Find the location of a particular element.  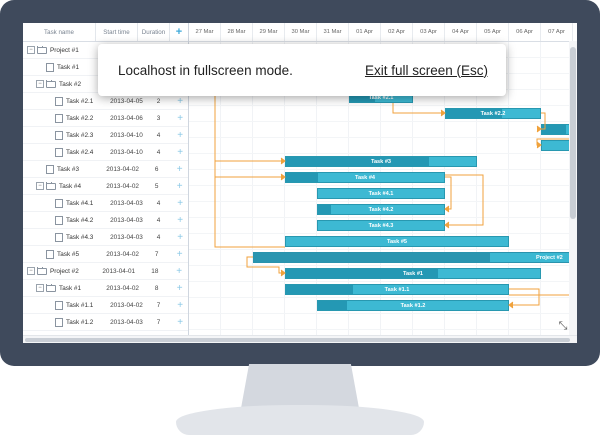

task-name-label: Task #4.2 is located at coordinates (80, 220).